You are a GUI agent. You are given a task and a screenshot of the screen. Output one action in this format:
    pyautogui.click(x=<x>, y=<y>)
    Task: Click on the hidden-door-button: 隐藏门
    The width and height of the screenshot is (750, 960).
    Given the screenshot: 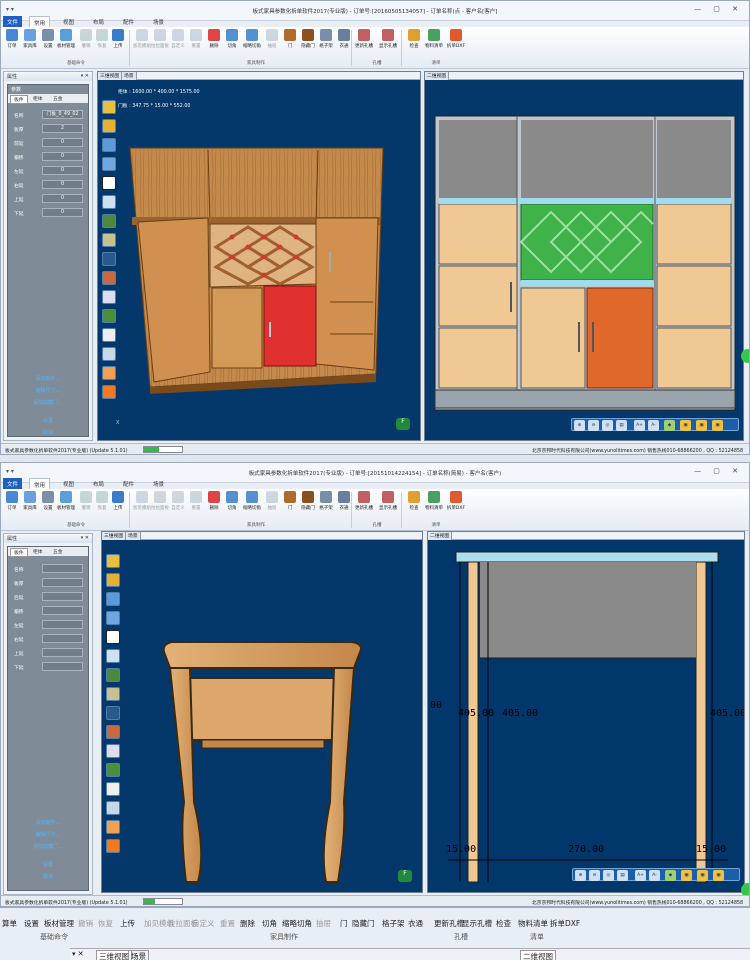 What is the action you would take?
    pyautogui.click(x=363, y=923)
    